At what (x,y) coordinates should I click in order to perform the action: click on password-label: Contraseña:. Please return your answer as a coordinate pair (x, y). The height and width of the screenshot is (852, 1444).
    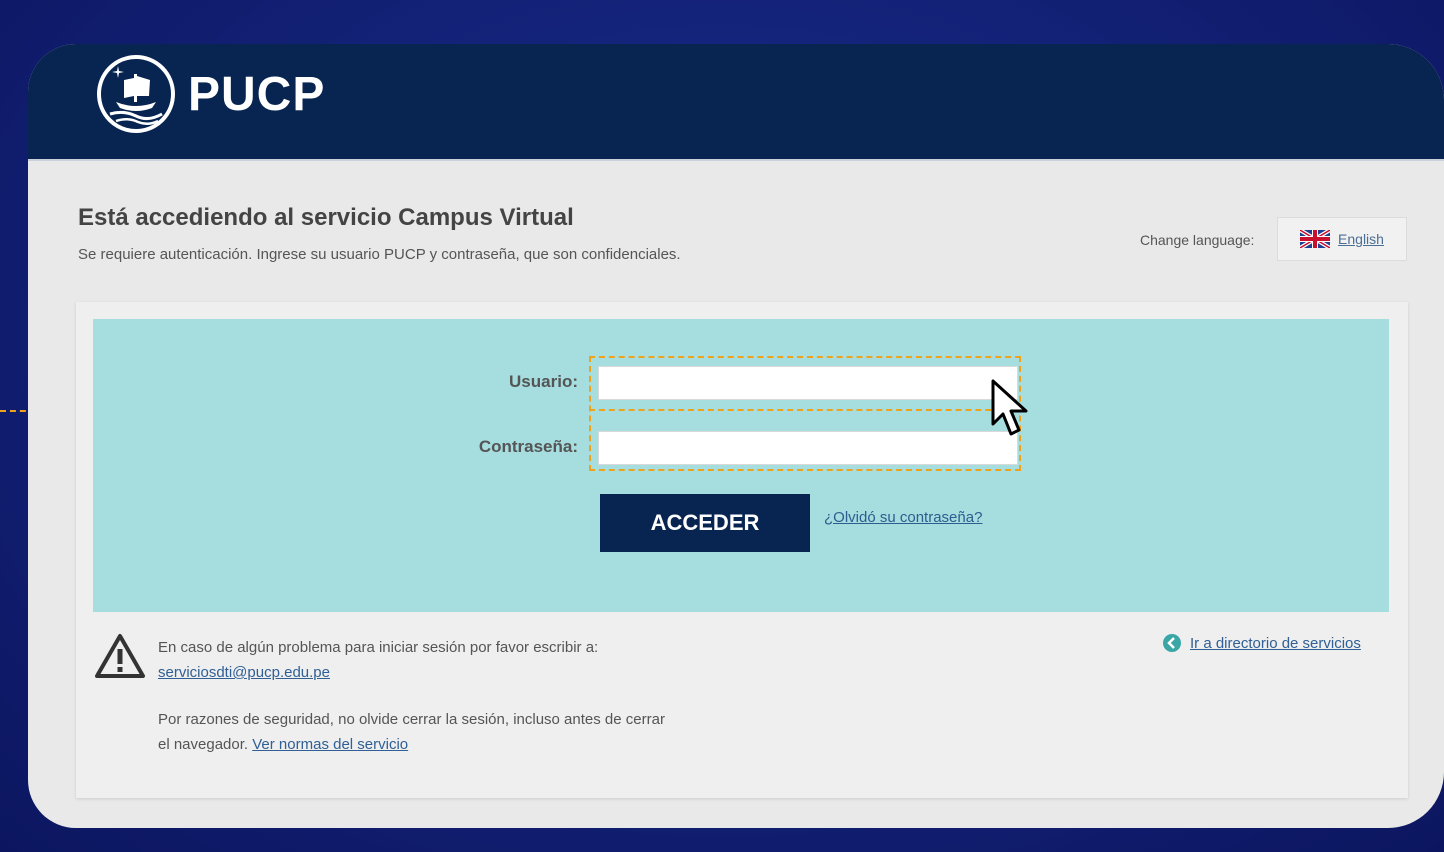
    Looking at the image, I should click on (528, 446).